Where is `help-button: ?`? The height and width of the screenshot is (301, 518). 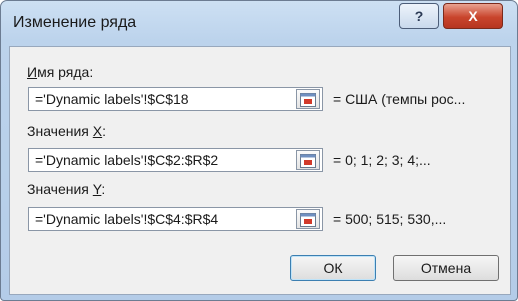 help-button: ? is located at coordinates (419, 16).